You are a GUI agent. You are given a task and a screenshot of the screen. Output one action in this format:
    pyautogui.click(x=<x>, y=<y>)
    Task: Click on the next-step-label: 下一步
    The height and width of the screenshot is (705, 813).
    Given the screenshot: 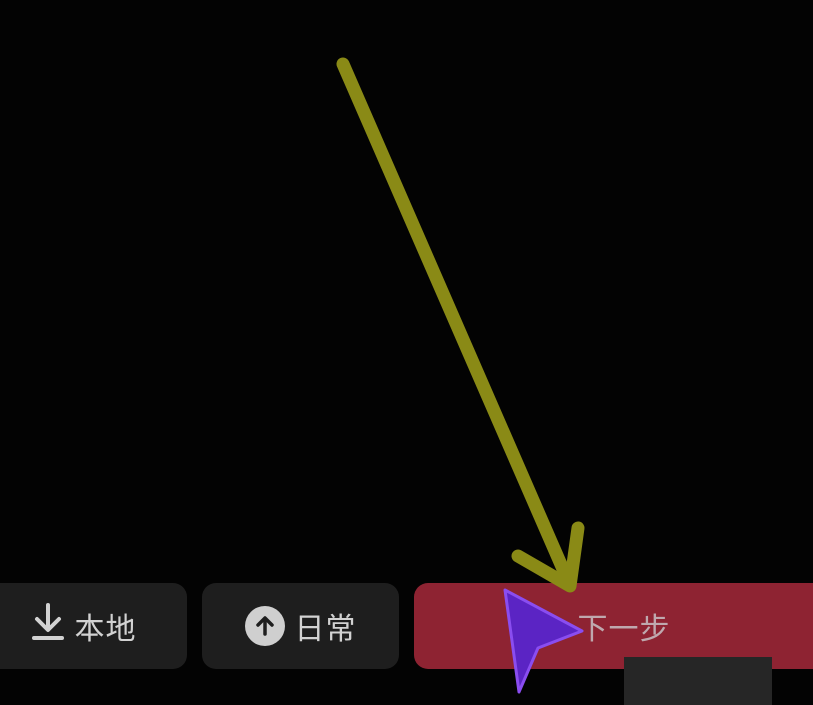 What is the action you would take?
    pyautogui.click(x=624, y=629)
    